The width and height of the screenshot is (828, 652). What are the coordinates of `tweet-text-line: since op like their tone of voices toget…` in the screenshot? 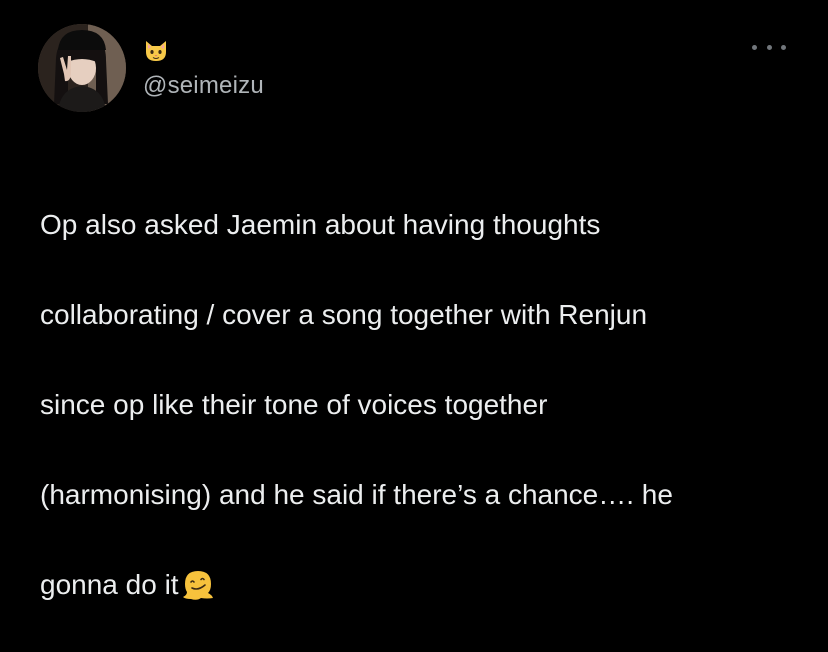 It's located at (294, 404).